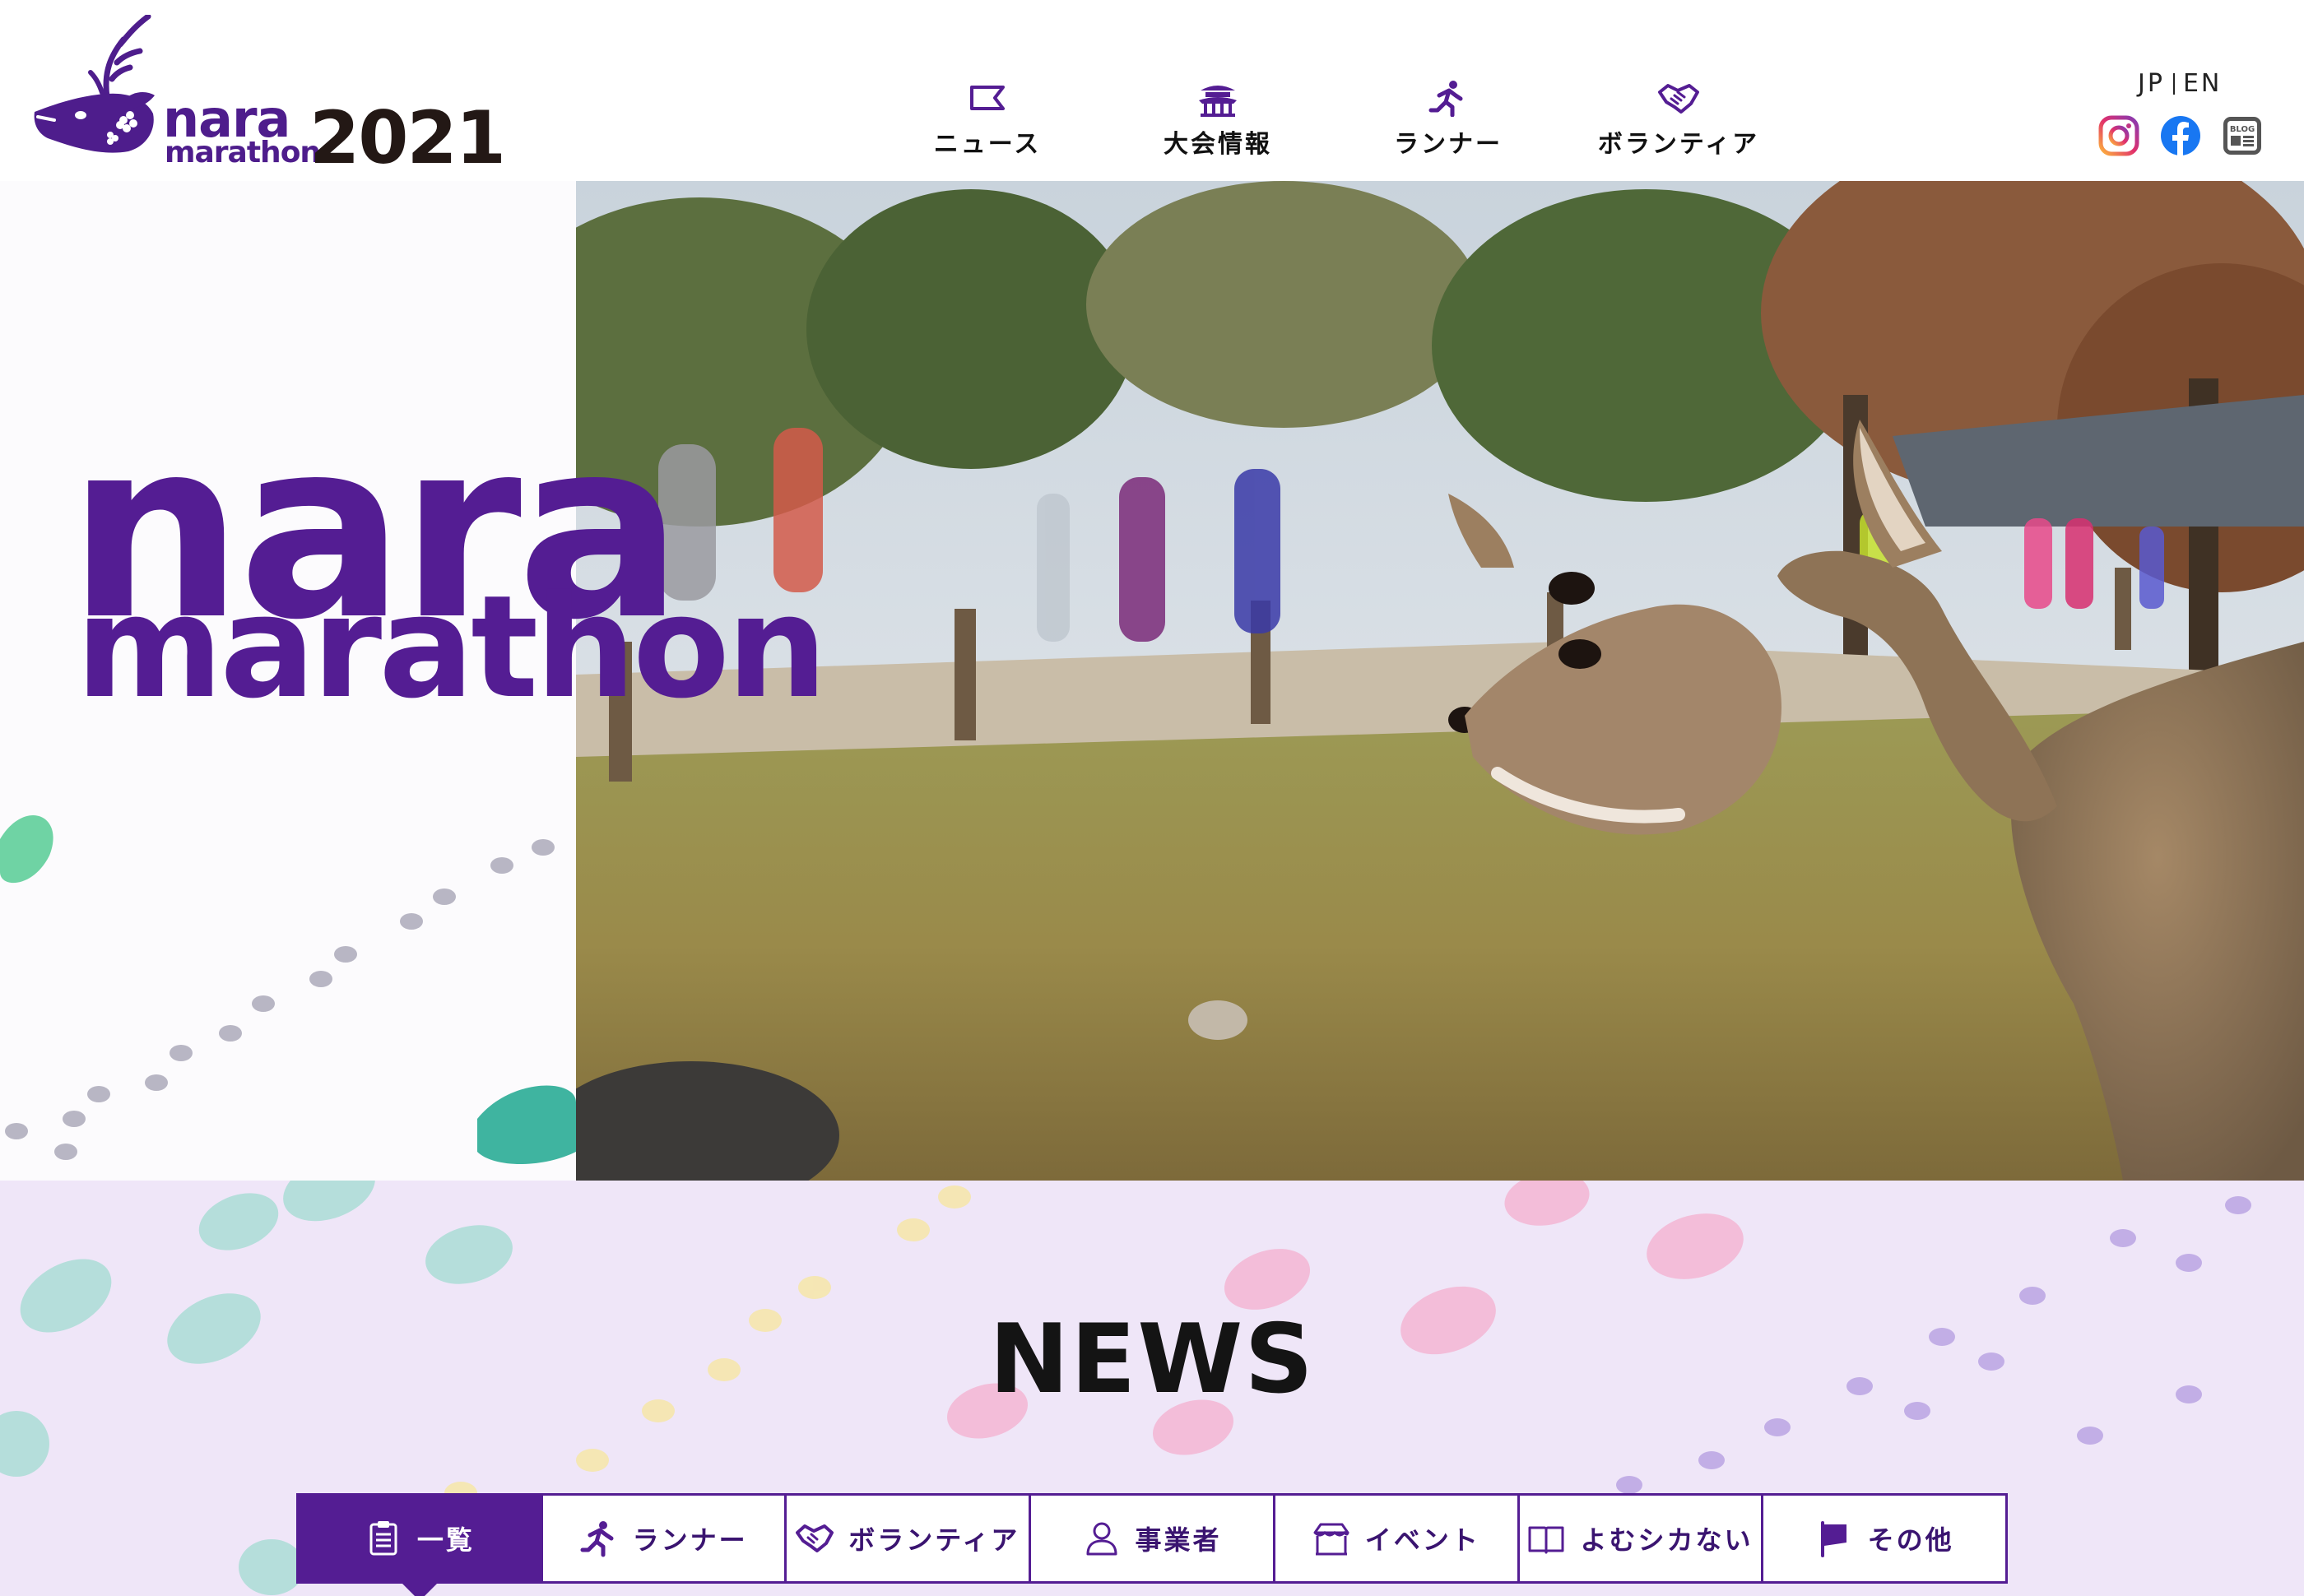  Describe the element at coordinates (94, 84) in the screenshot. I see `deer-logo-icon` at that location.